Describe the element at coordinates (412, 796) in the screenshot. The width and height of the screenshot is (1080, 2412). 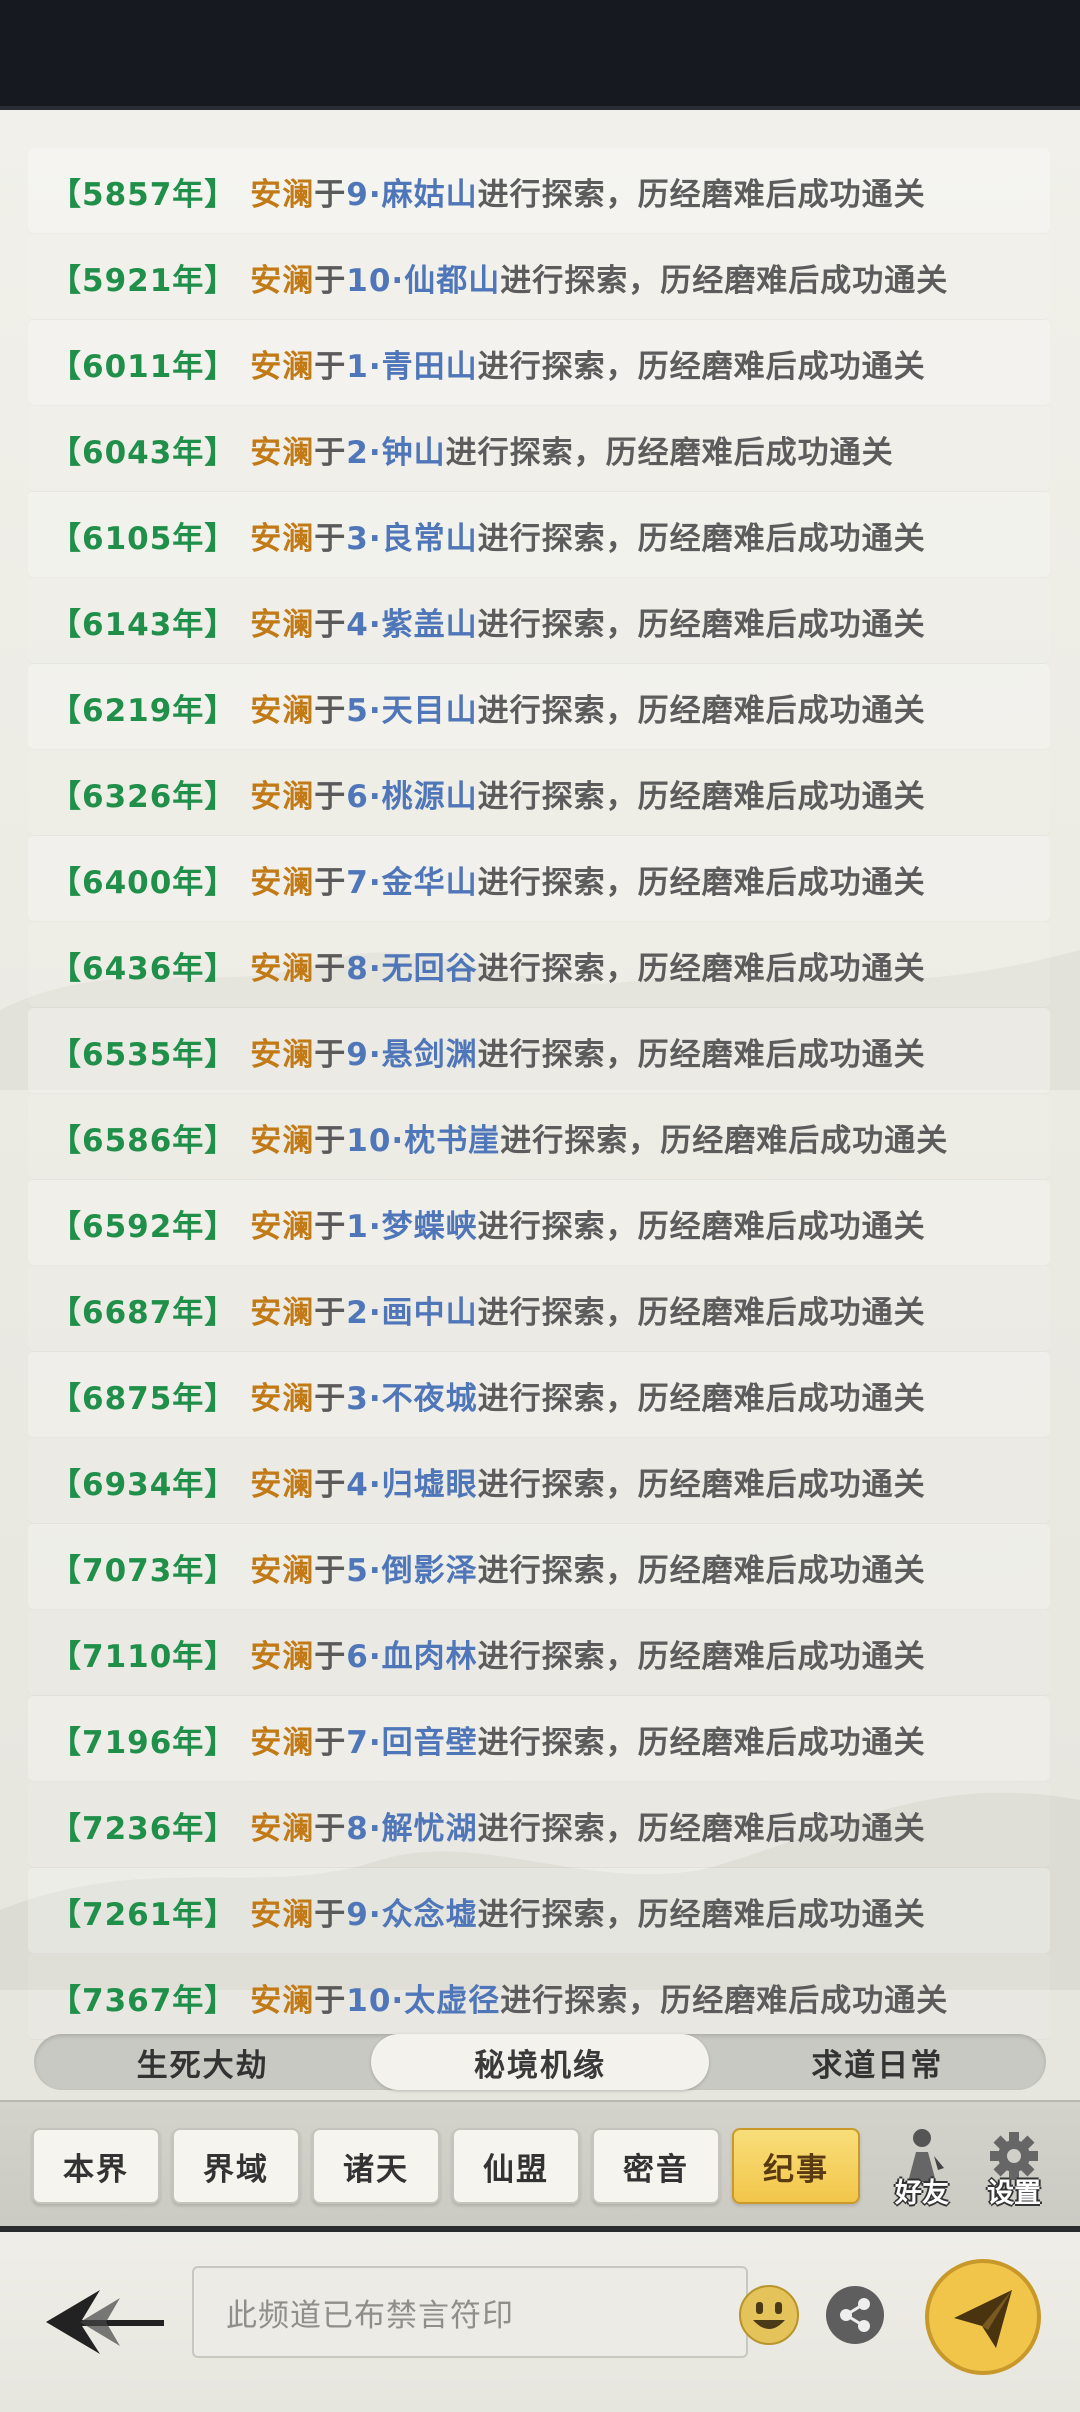
I see `log-entry-place: 6·桃源山` at that location.